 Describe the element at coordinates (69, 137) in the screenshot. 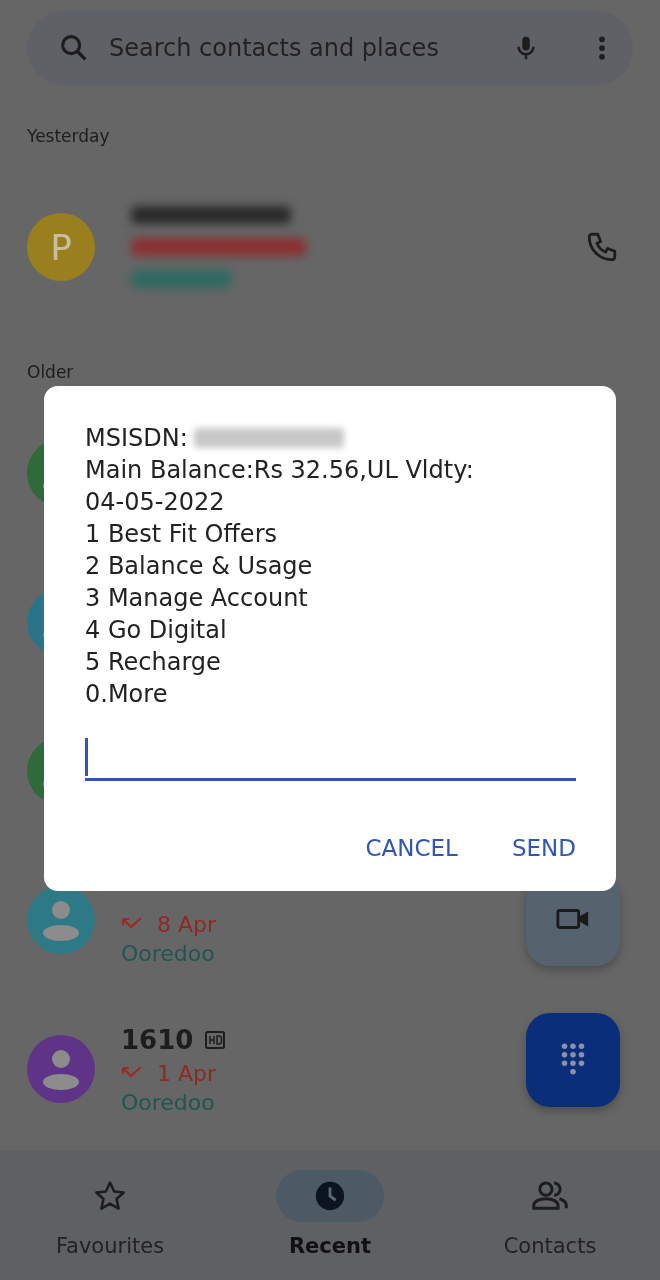

I see `section-heading: Yesterday` at that location.